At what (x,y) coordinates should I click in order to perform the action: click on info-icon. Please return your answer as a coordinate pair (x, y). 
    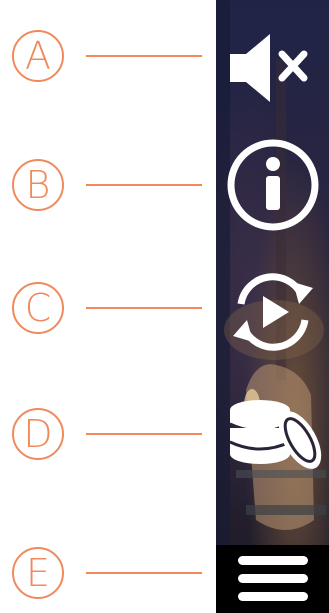
    Looking at the image, I should click on (272, 185).